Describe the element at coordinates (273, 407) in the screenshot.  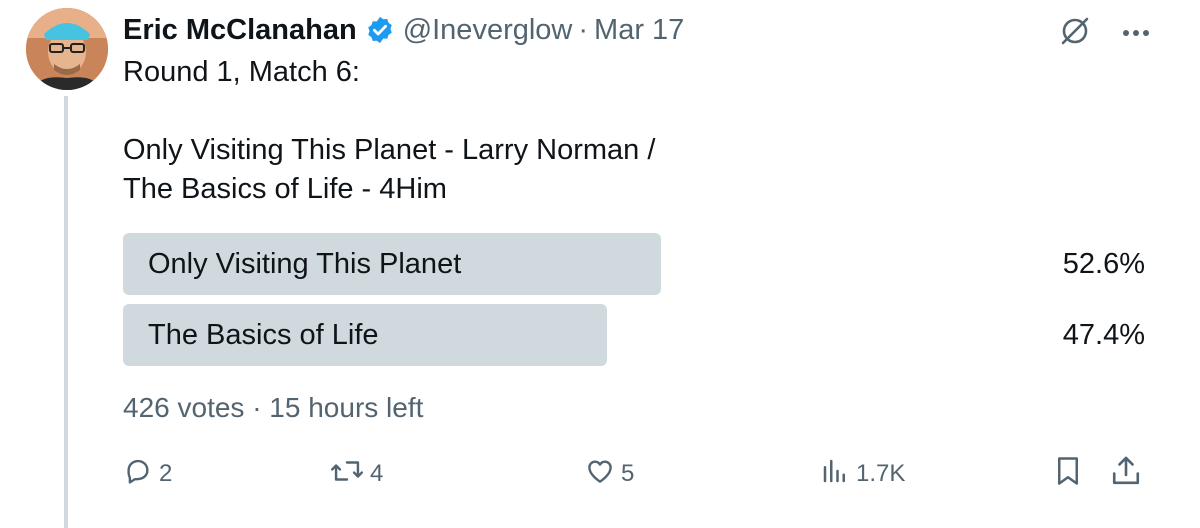
I see `poll-meta: 426 votes · 15 hours left` at that location.